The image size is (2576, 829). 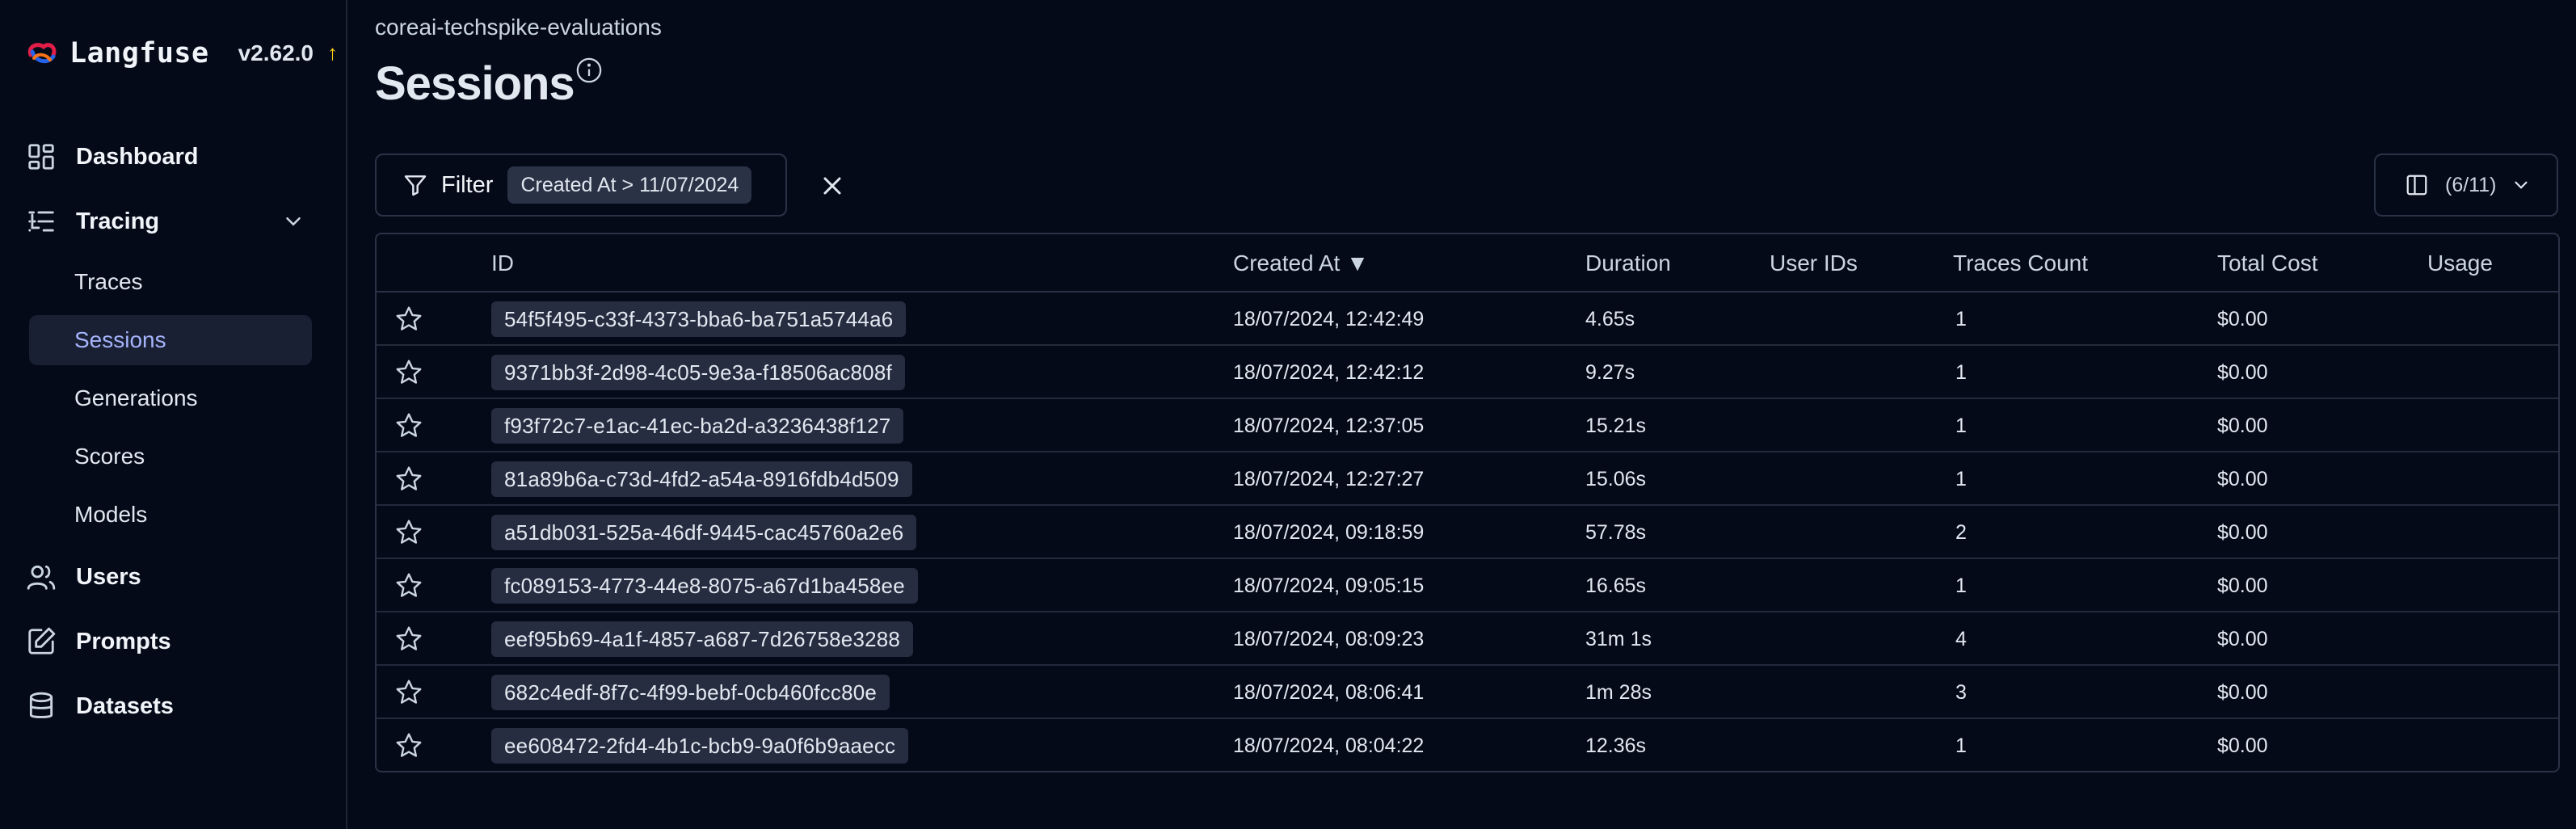 What do you see at coordinates (1616, 745) in the screenshot?
I see `cell-duration: 12.36s` at bounding box center [1616, 745].